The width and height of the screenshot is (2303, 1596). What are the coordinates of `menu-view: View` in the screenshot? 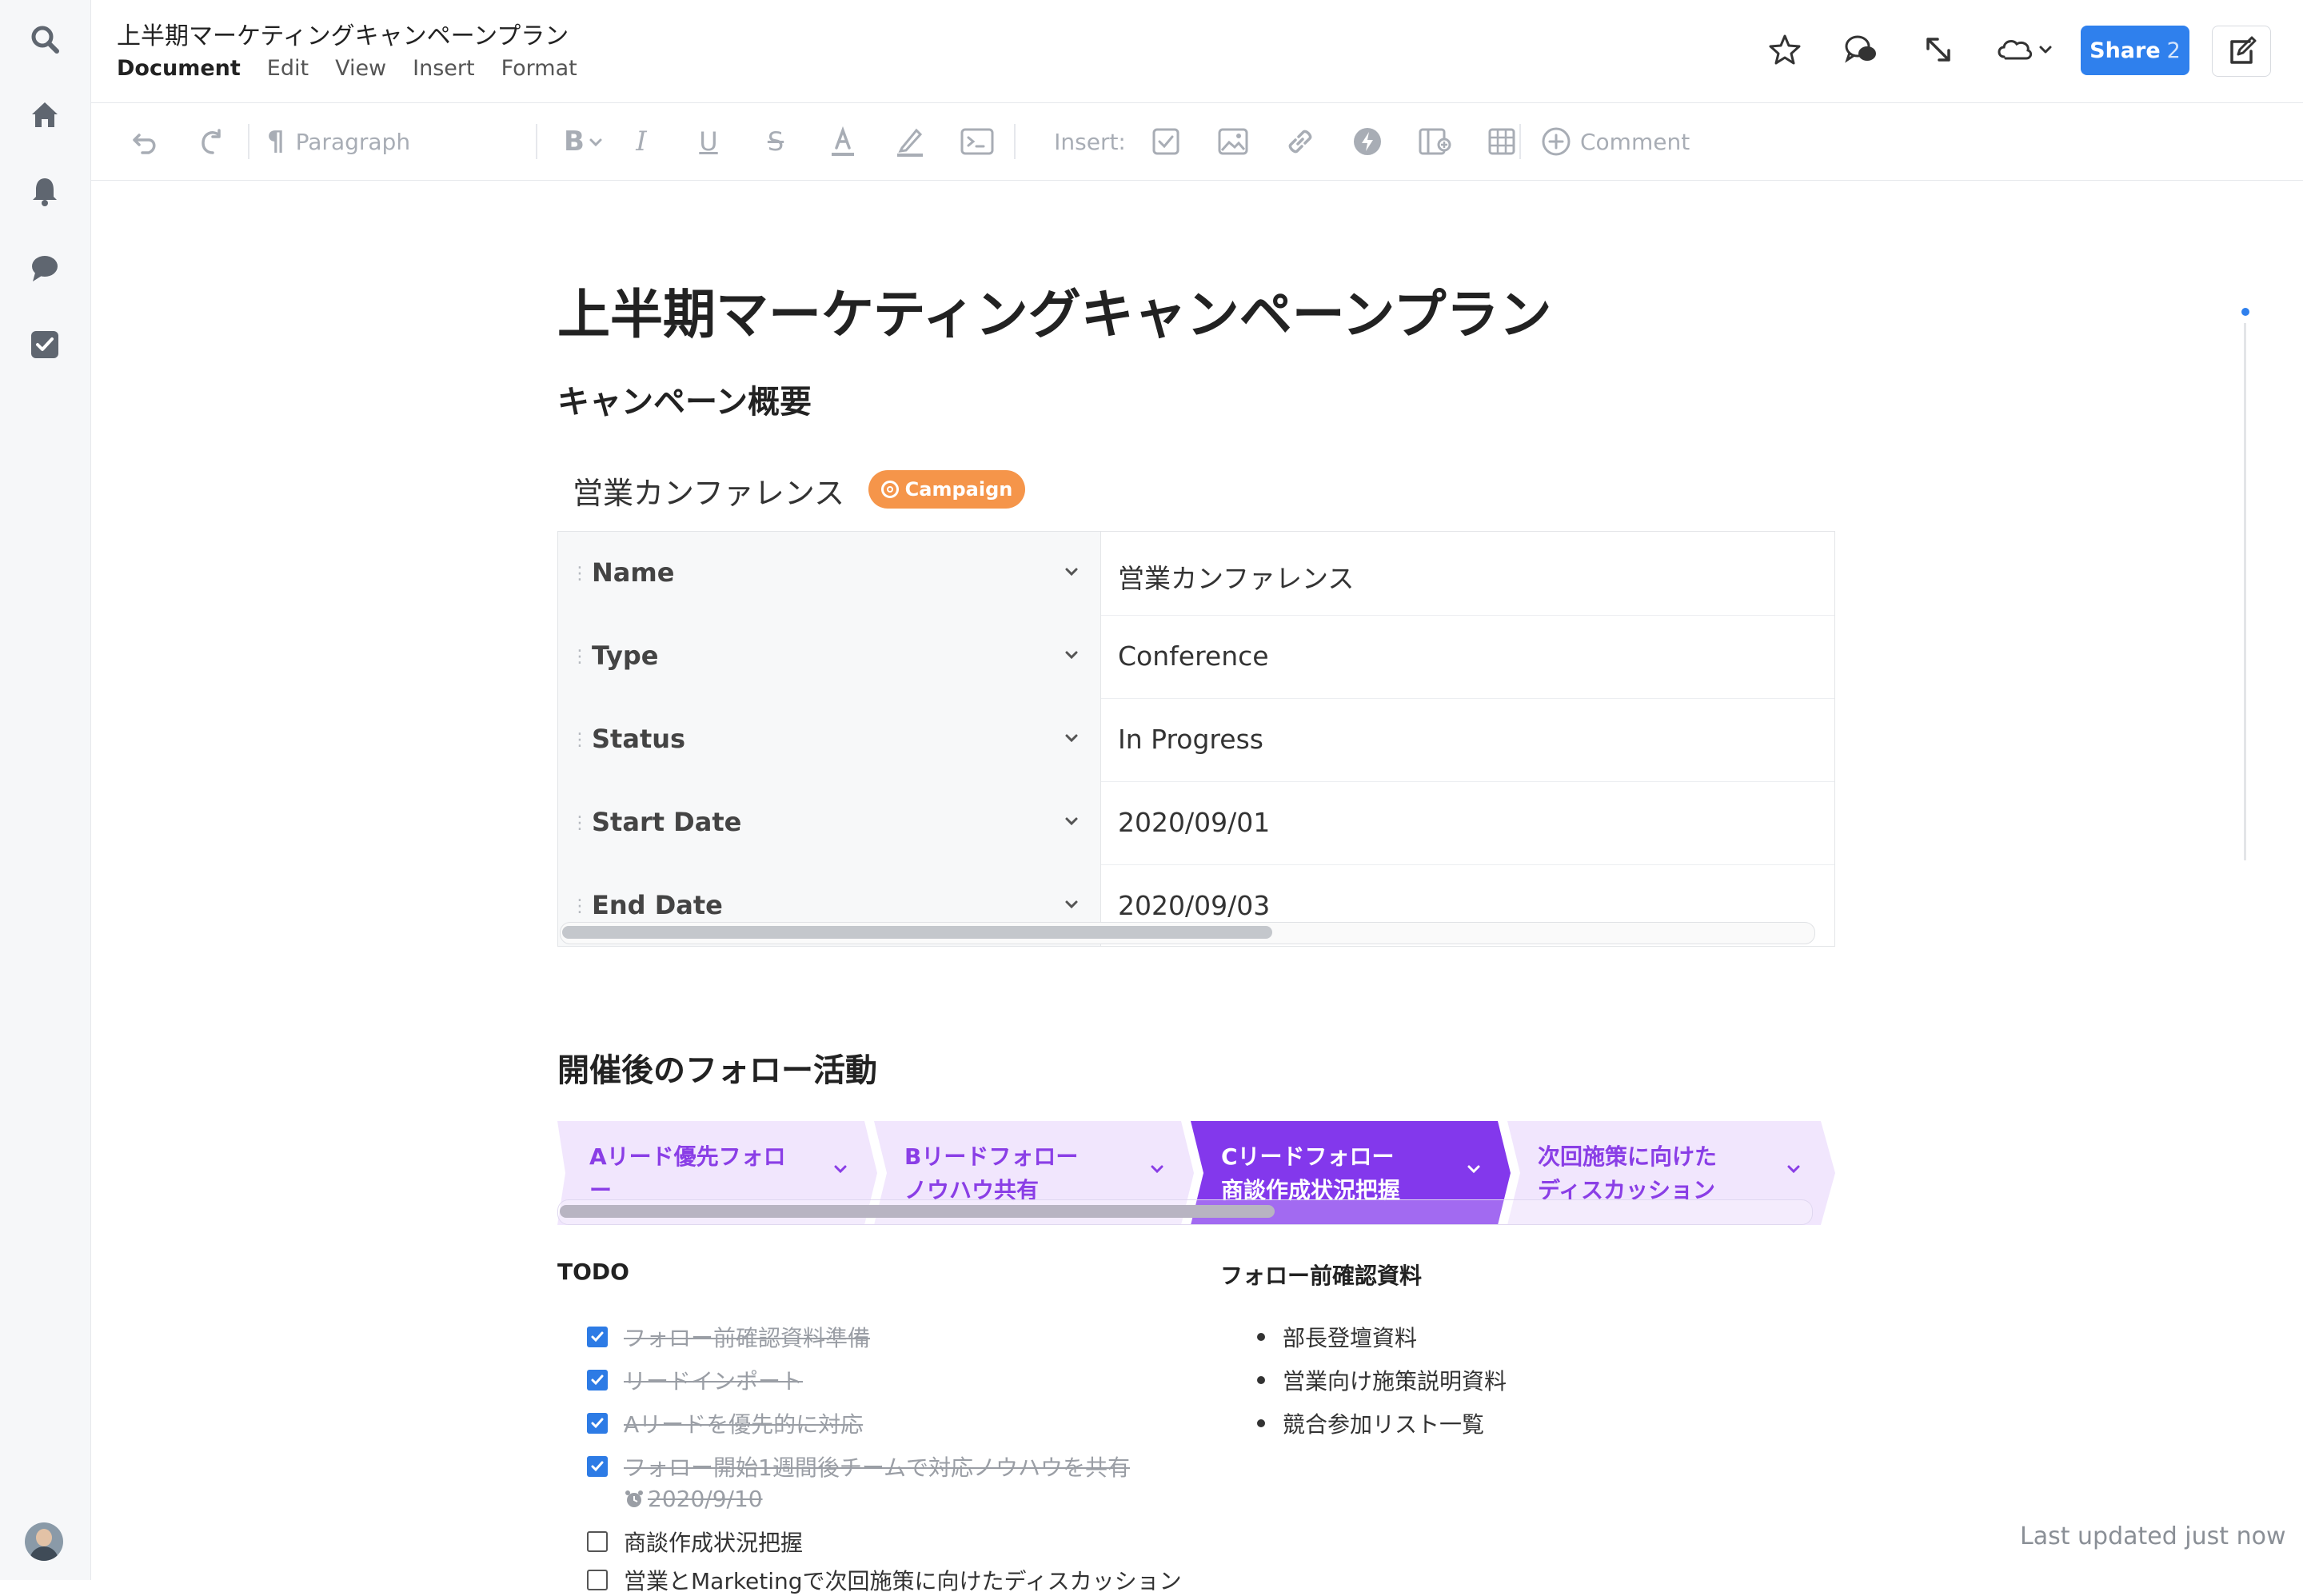 It's located at (360, 68).